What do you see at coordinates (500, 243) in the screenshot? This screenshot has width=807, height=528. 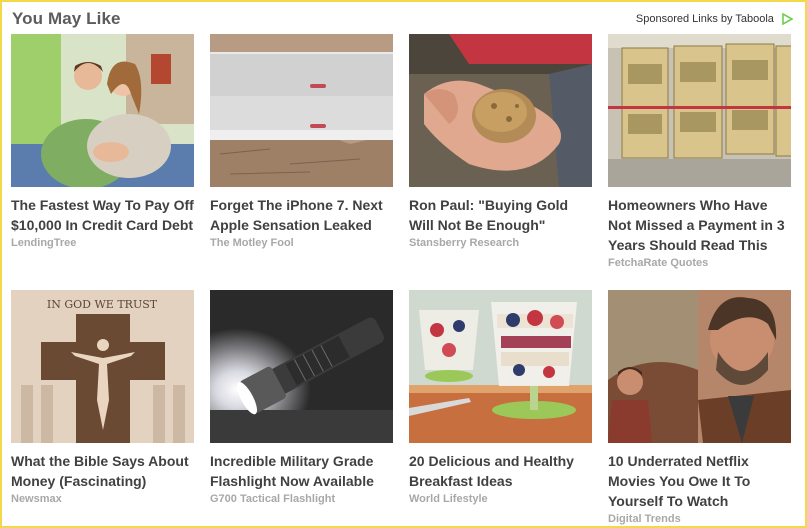 I see `card-source: Stansberry Research` at bounding box center [500, 243].